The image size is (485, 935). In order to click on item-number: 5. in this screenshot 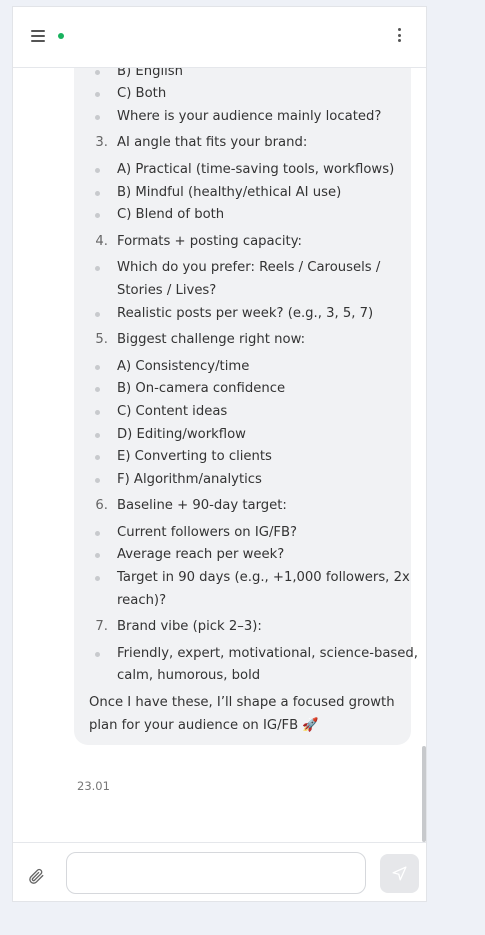, I will do `click(101, 340)`.